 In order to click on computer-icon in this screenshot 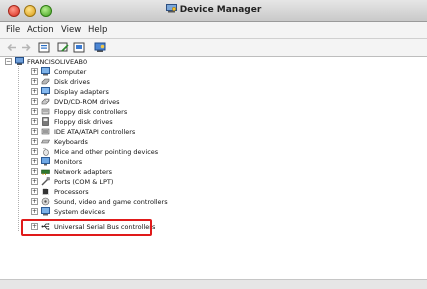, I will do `click(45, 71)`.